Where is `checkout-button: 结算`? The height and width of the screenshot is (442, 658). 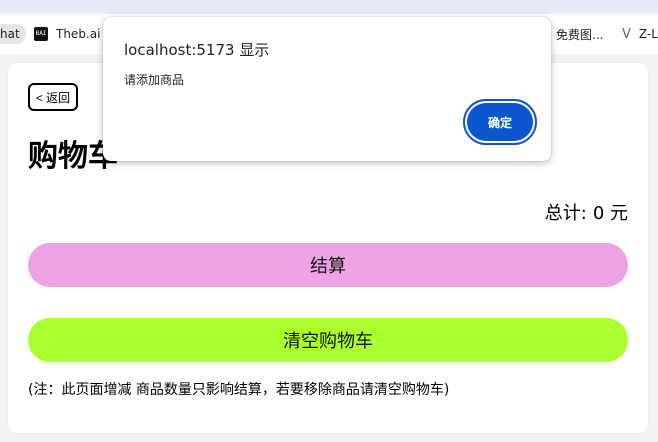
checkout-button: 结算 is located at coordinates (328, 265).